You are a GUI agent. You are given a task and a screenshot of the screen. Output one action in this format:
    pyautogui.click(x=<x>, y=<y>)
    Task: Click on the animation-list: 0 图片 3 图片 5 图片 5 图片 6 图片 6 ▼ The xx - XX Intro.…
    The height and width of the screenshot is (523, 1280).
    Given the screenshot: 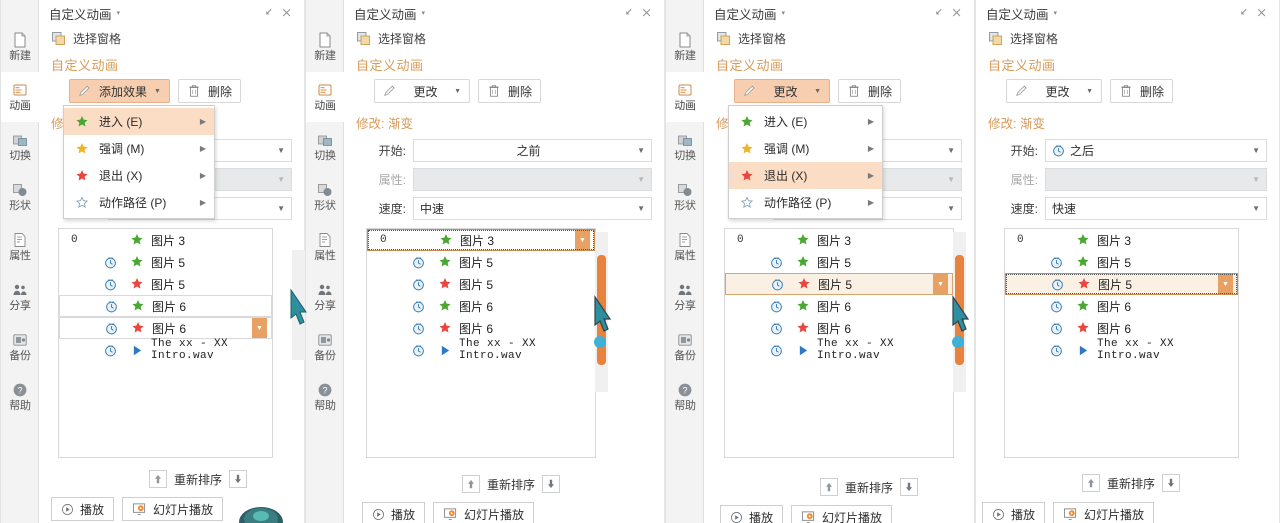 What is the action you would take?
    pyautogui.click(x=165, y=343)
    